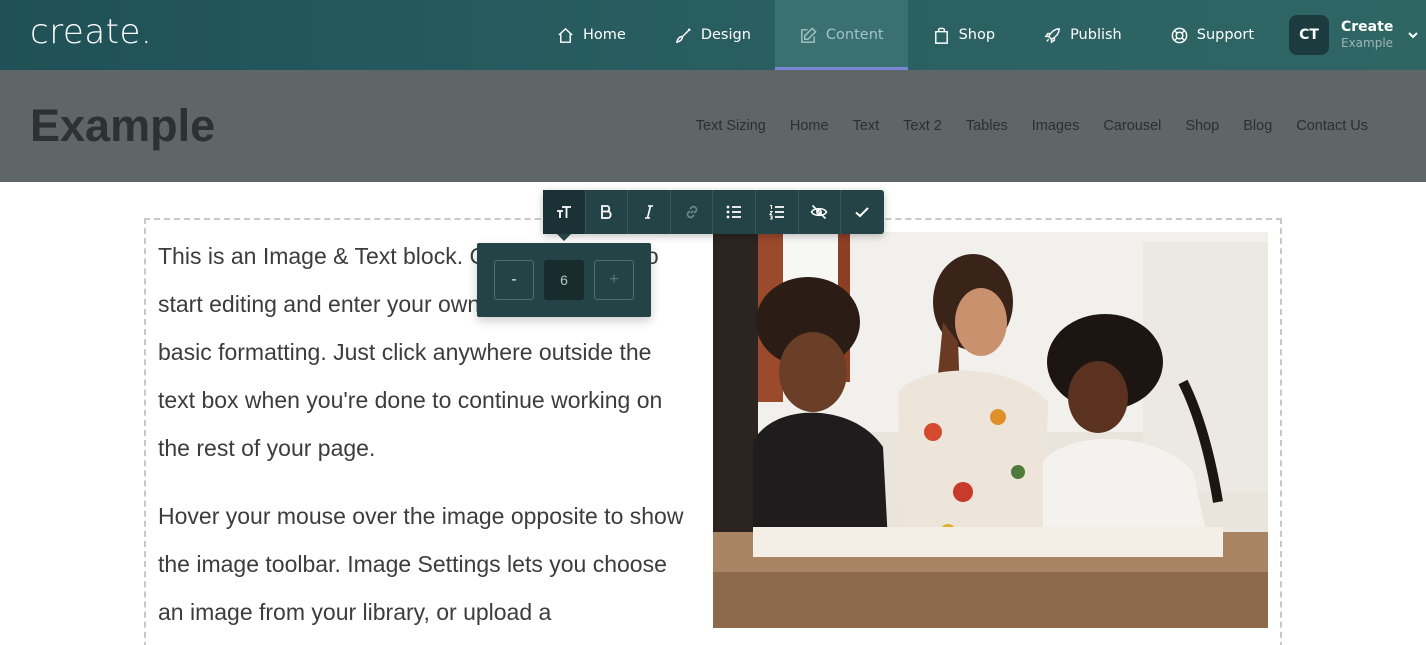  Describe the element at coordinates (725, 35) in the screenshot. I see `nav-design-label: Design` at that location.